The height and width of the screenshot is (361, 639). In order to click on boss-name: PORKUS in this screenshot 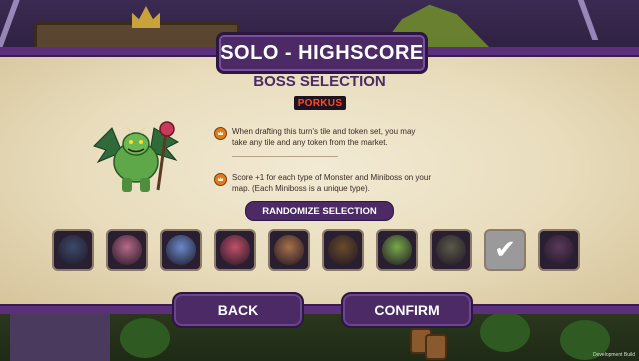, I will do `click(320, 103)`.